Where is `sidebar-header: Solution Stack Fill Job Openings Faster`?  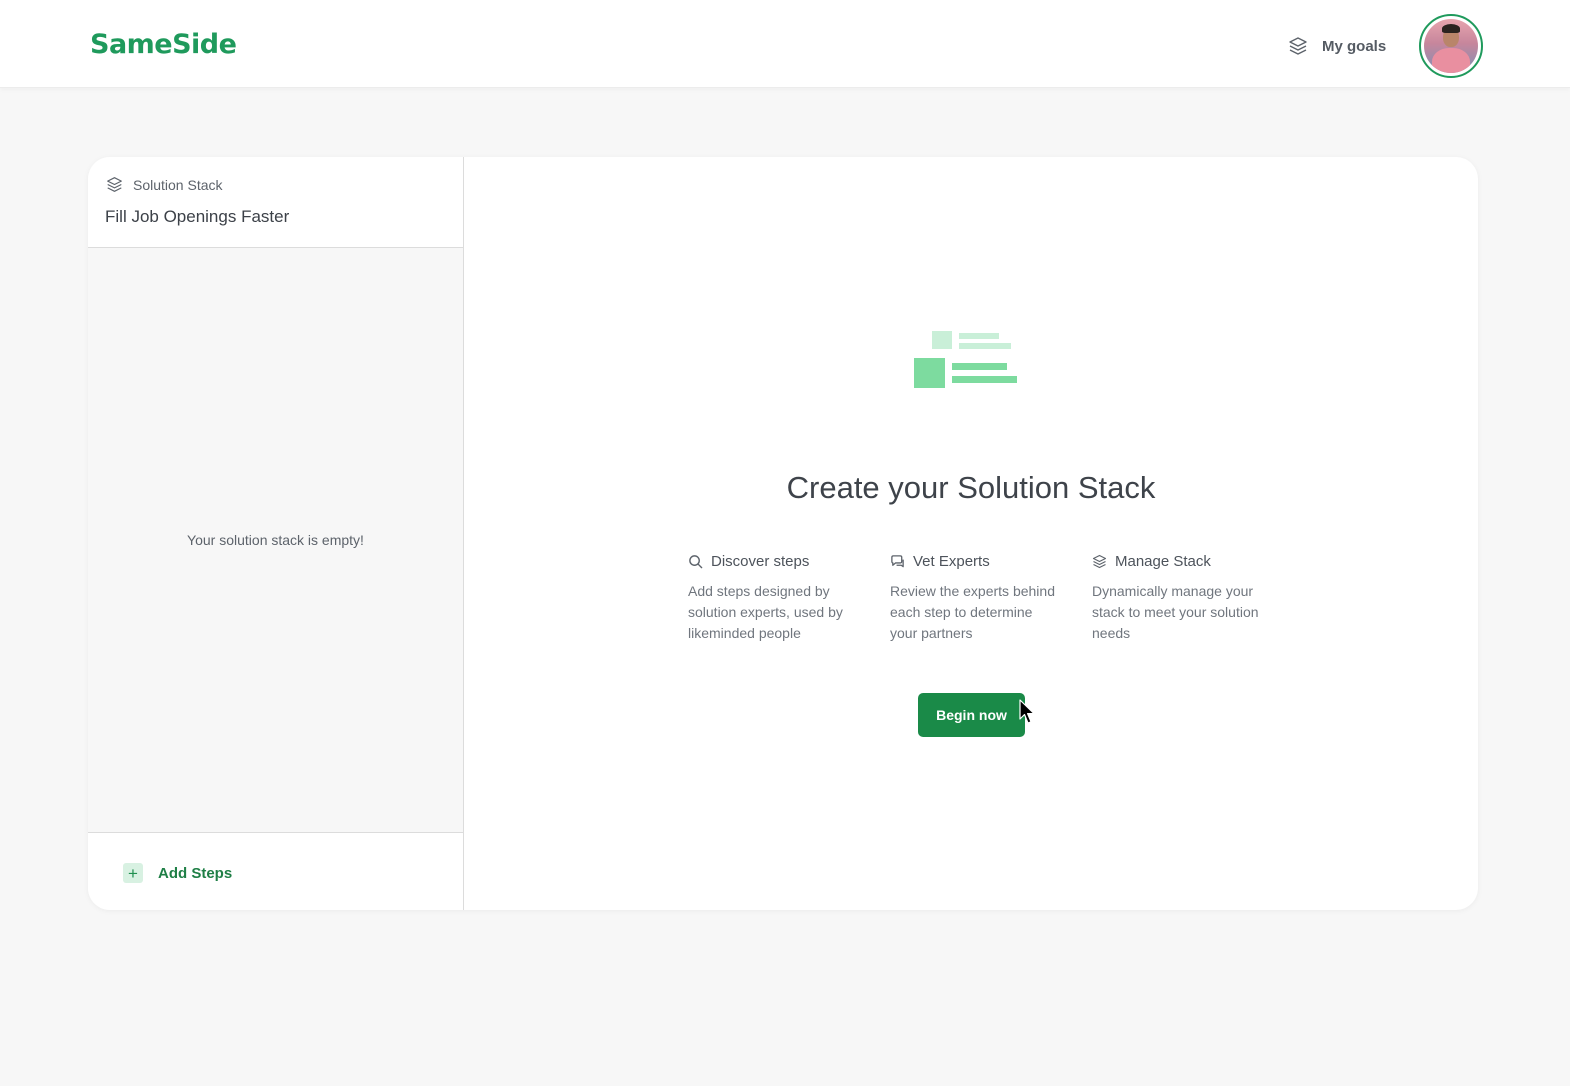 sidebar-header: Solution Stack Fill Job Openings Faster is located at coordinates (275, 202).